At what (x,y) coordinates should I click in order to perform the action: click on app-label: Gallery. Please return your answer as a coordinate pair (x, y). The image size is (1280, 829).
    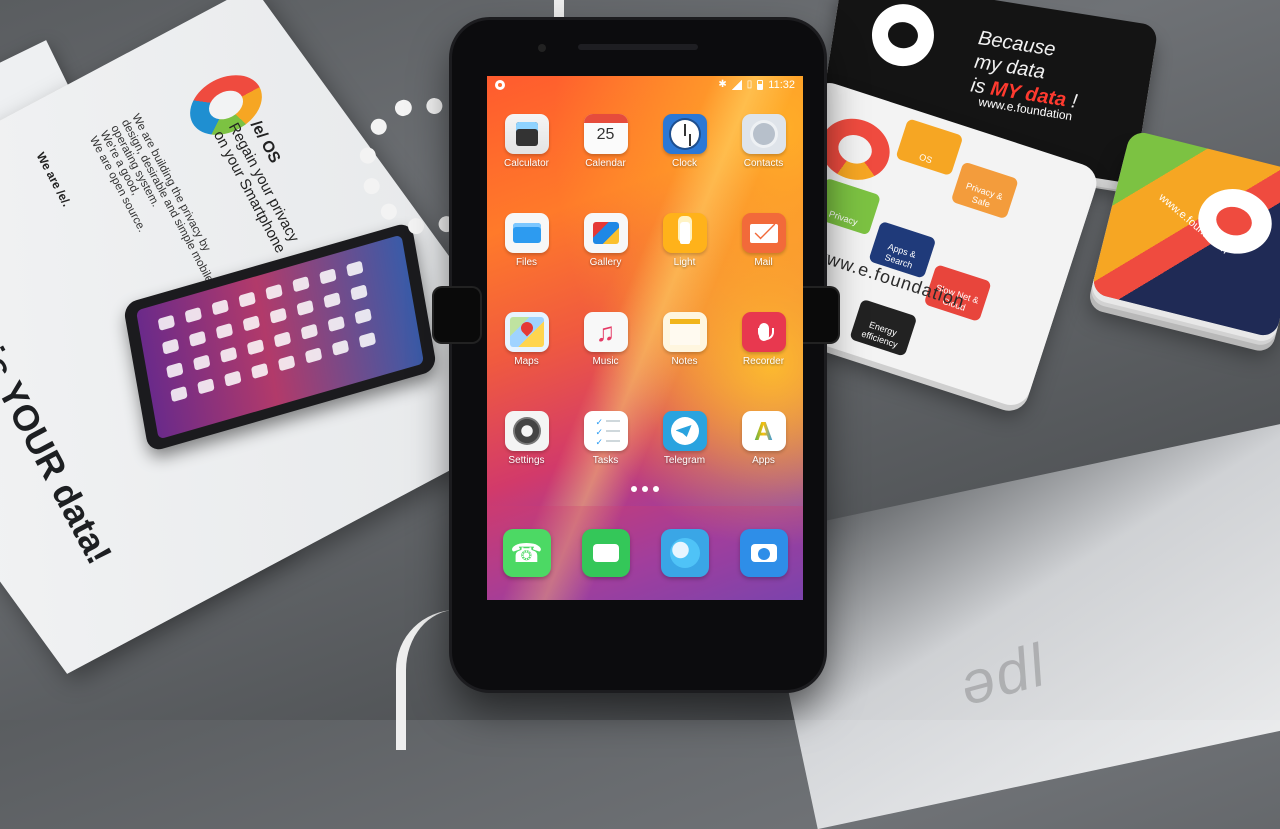
    Looking at the image, I should click on (605, 262).